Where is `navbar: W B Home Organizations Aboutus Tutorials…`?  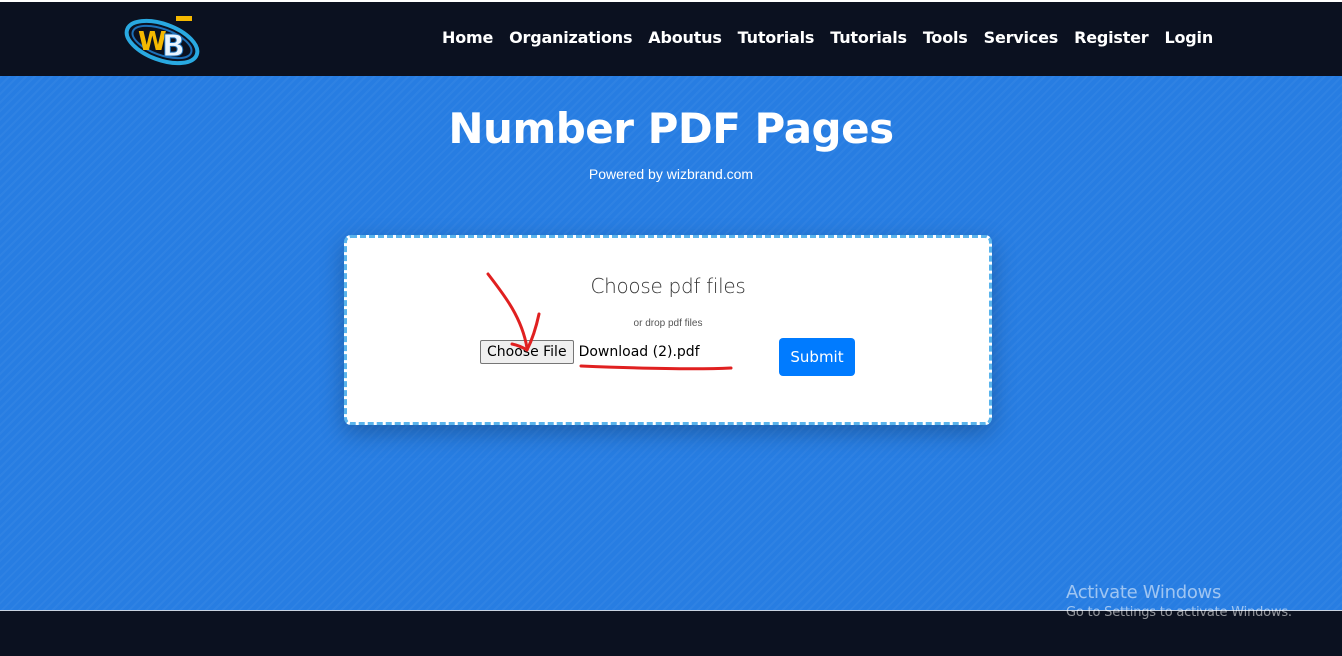
navbar: W B Home Organizations Aboutus Tutorials… is located at coordinates (671, 38).